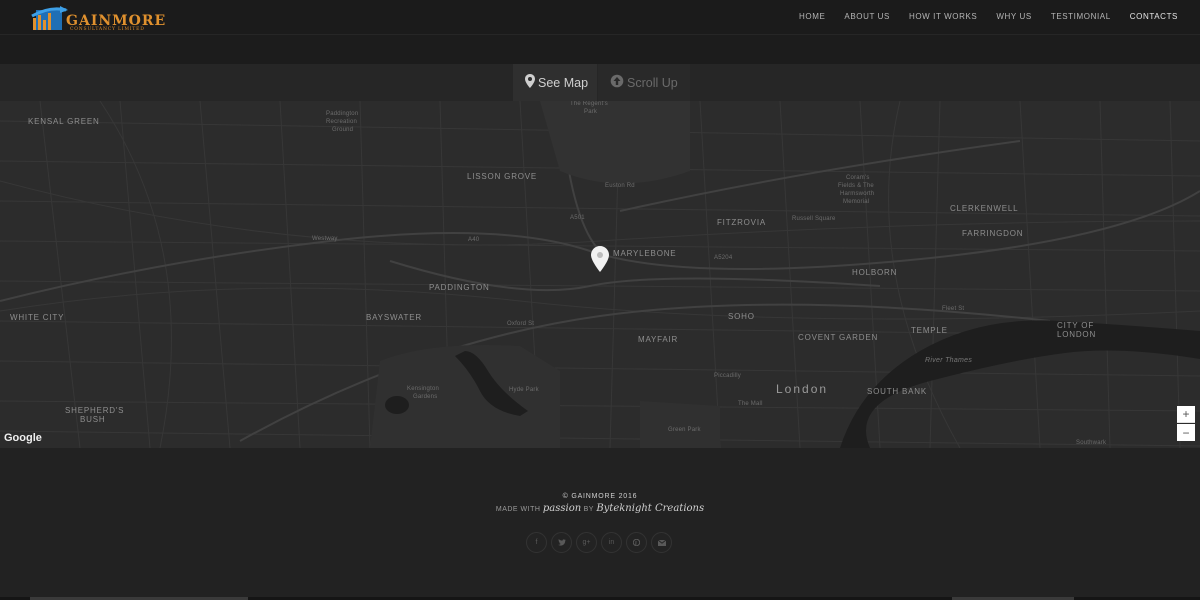 The image size is (1200, 600). I want to click on gainmore-logo: GAINMORE CONSULTANCY LIMITED, so click(97, 17).